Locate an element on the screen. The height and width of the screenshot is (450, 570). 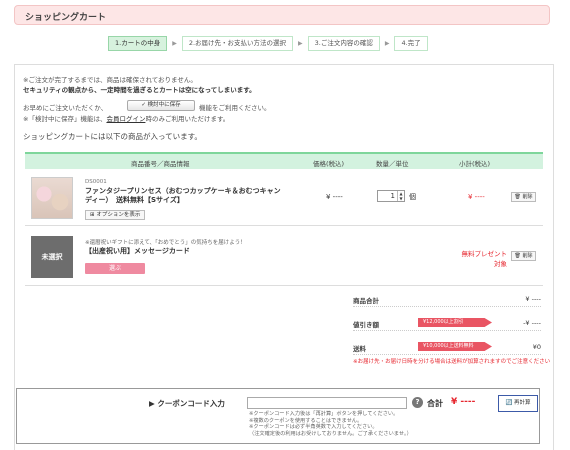
item-price: ¥ ---- is located at coordinates (334, 197).